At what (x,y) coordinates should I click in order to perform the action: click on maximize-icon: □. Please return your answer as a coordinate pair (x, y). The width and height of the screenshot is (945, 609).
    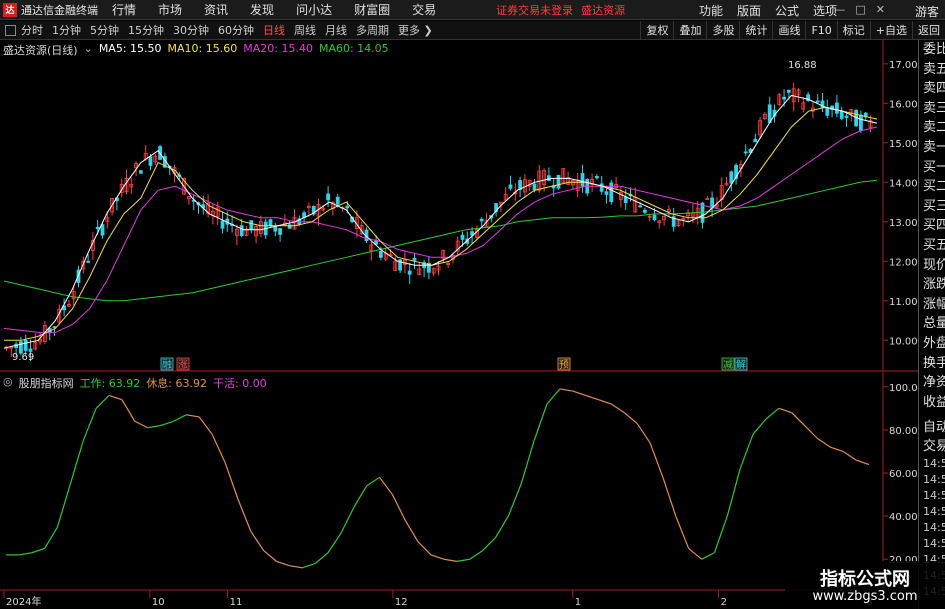
    Looking at the image, I should click on (860, 9).